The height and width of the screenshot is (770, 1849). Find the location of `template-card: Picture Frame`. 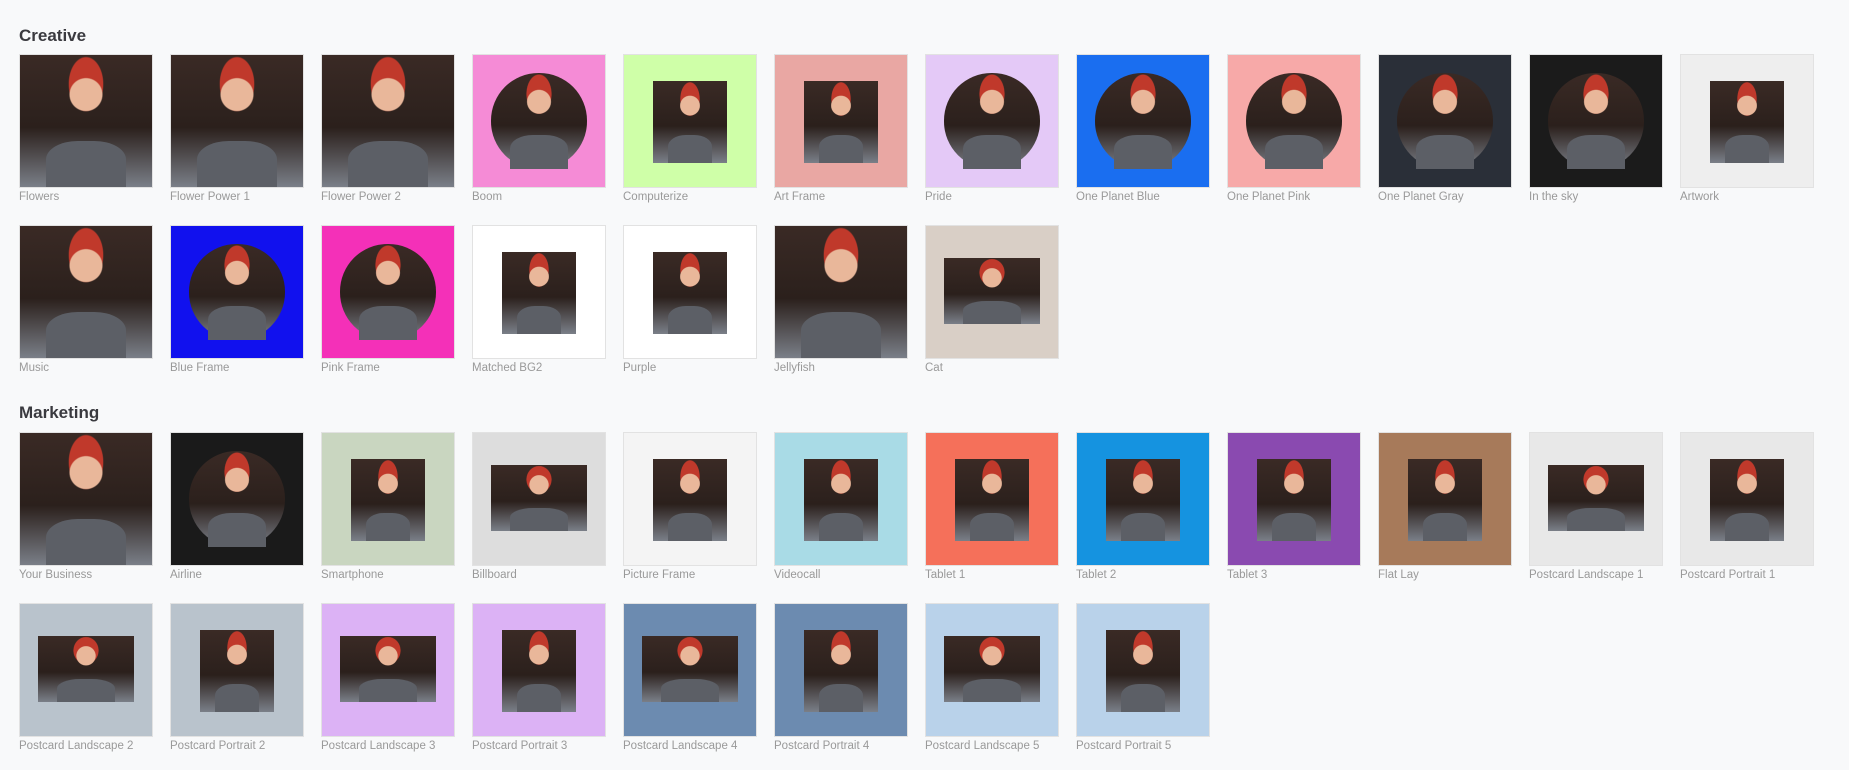

template-card: Picture Frame is located at coordinates (690, 506).